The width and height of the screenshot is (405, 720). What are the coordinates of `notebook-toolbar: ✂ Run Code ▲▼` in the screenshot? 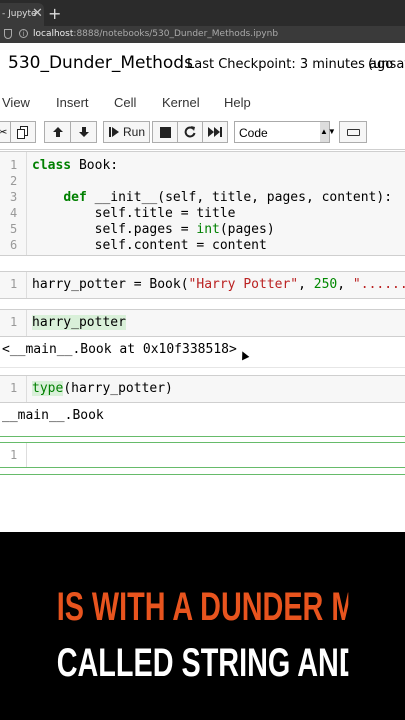 It's located at (202, 132).